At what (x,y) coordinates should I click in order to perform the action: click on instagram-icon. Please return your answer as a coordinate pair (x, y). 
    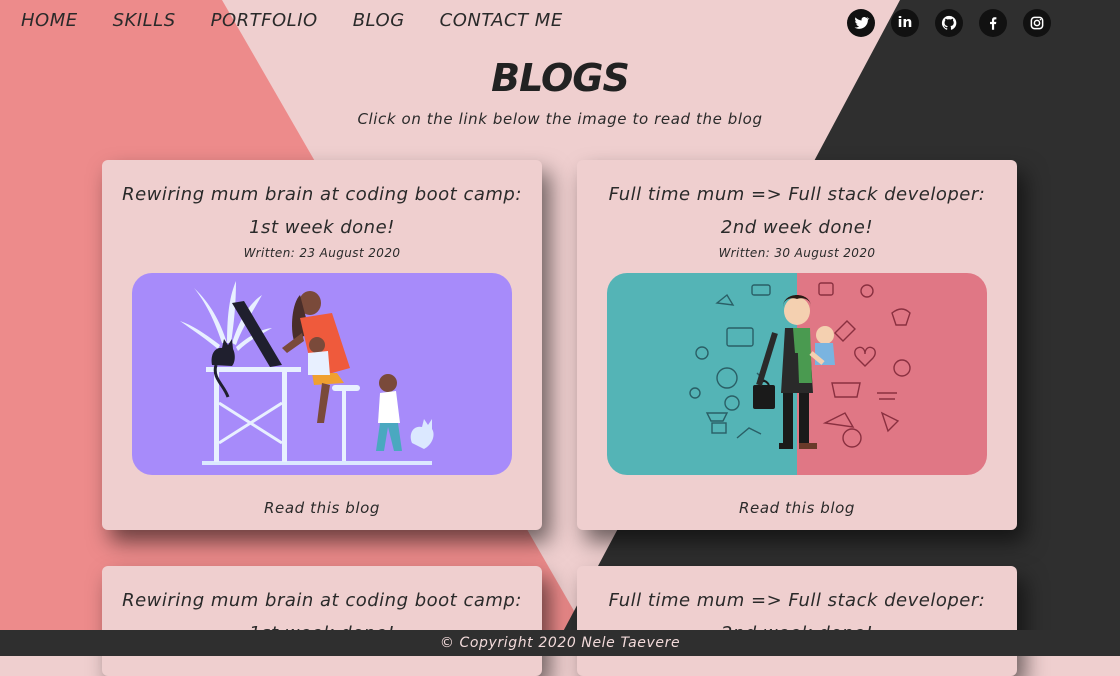
    Looking at the image, I should click on (1037, 23).